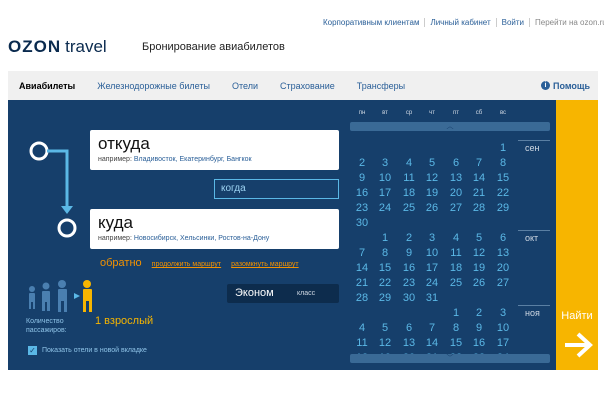  I want to click on arrow-right-icon, so click(578, 345).